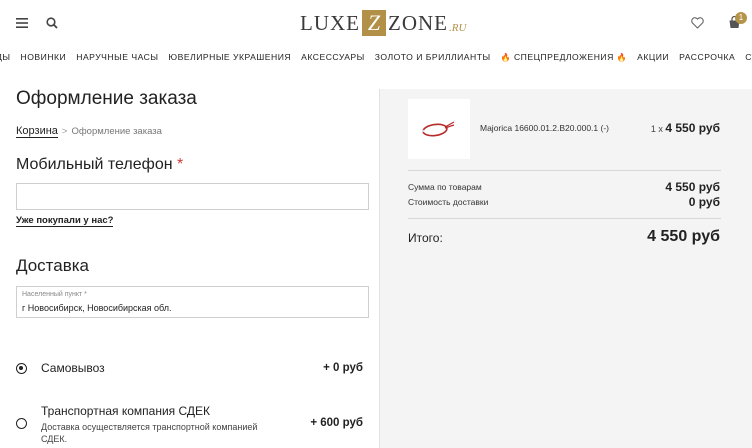  Describe the element at coordinates (52, 23) in the screenshot. I see `search-icon` at that location.